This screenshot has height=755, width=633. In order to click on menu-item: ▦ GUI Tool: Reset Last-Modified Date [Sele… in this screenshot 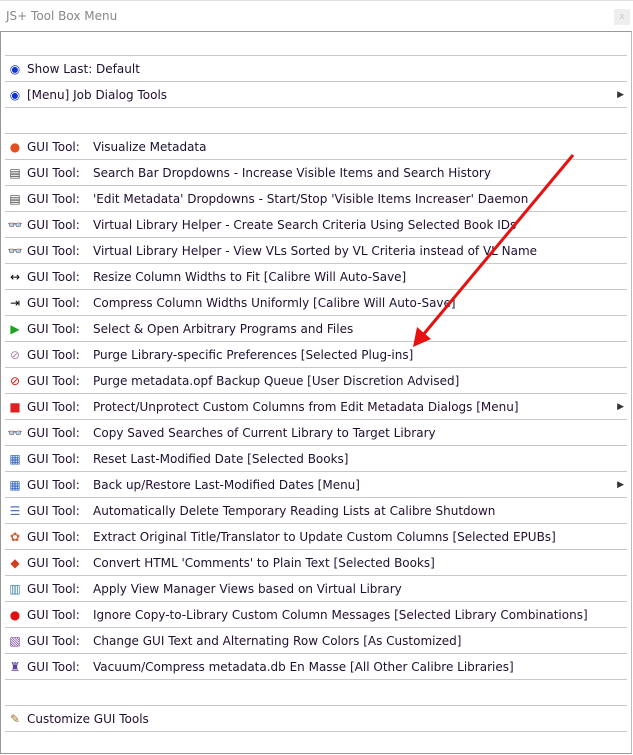, I will do `click(316, 459)`.